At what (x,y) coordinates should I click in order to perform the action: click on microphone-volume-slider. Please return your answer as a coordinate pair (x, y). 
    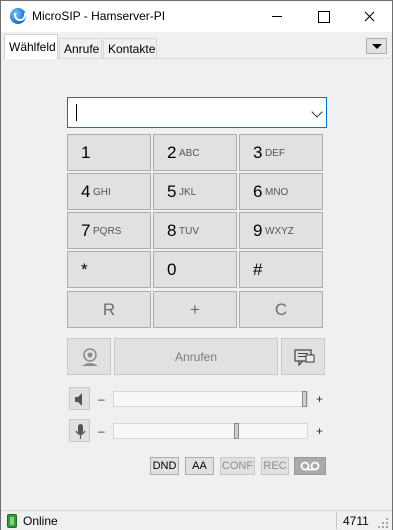
    Looking at the image, I should click on (210, 431).